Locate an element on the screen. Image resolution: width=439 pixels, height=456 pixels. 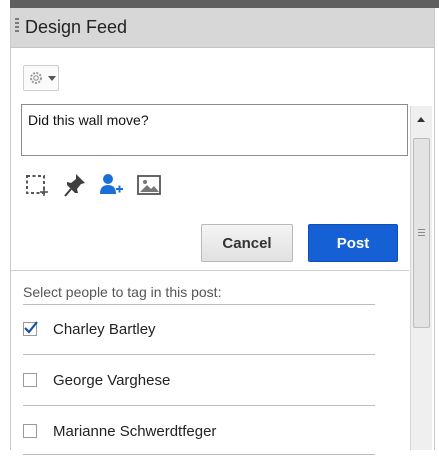
section-divider is located at coordinates (210, 270).